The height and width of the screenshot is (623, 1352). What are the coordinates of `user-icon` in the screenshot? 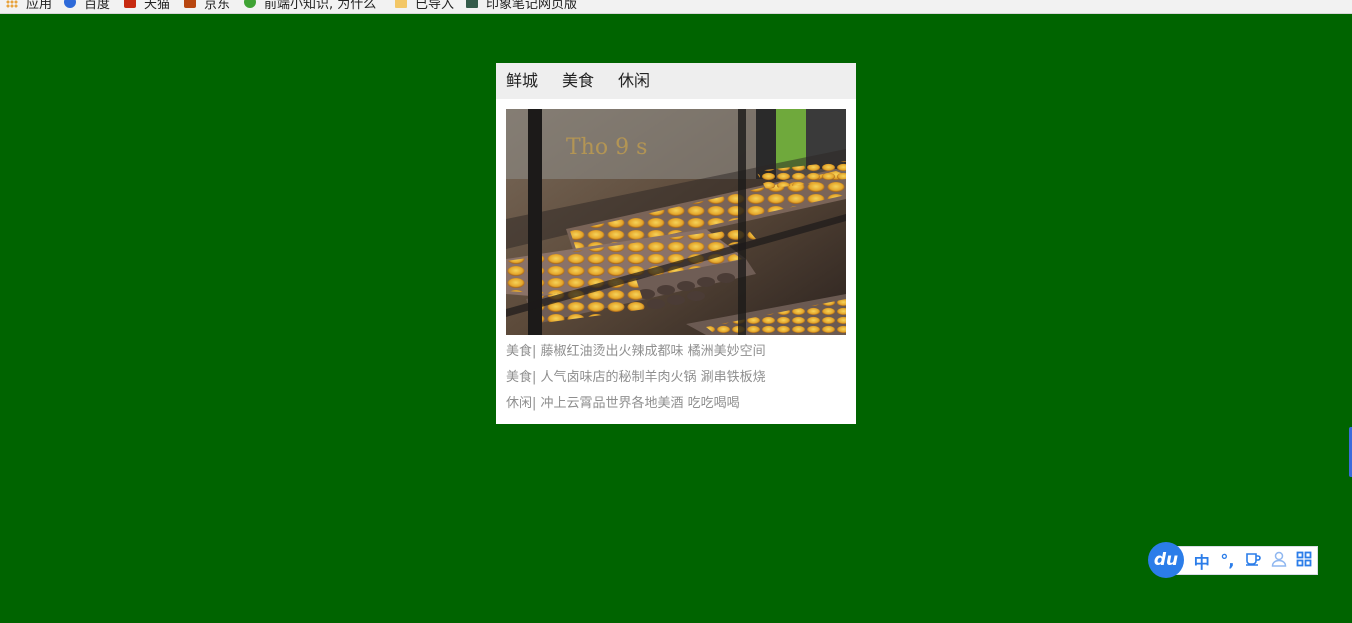 It's located at (1279, 561).